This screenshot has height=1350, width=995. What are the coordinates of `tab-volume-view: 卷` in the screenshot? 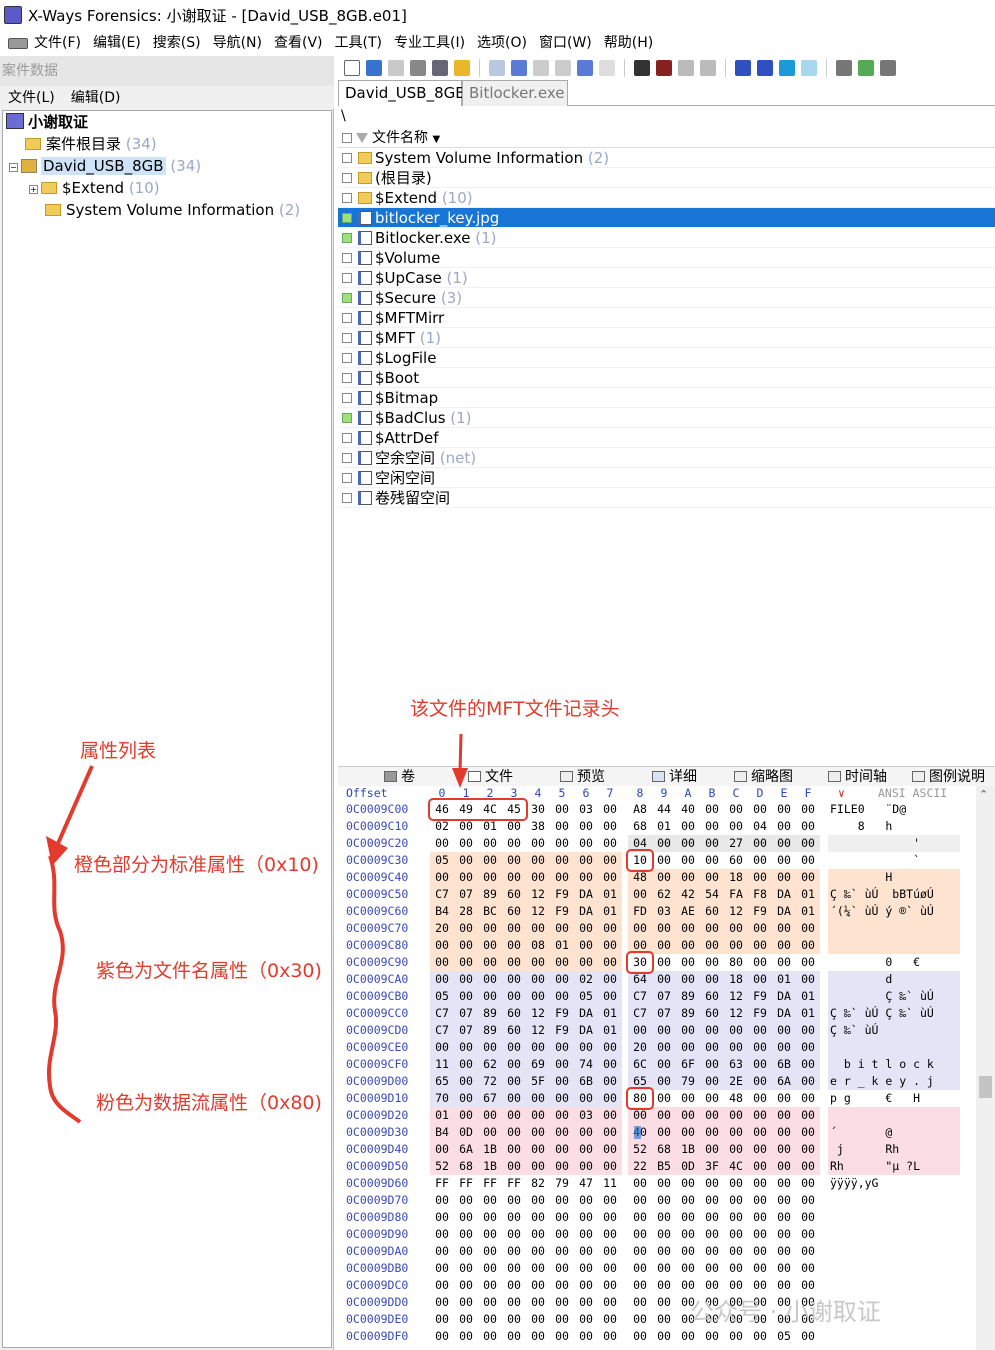 It's located at (399, 777).